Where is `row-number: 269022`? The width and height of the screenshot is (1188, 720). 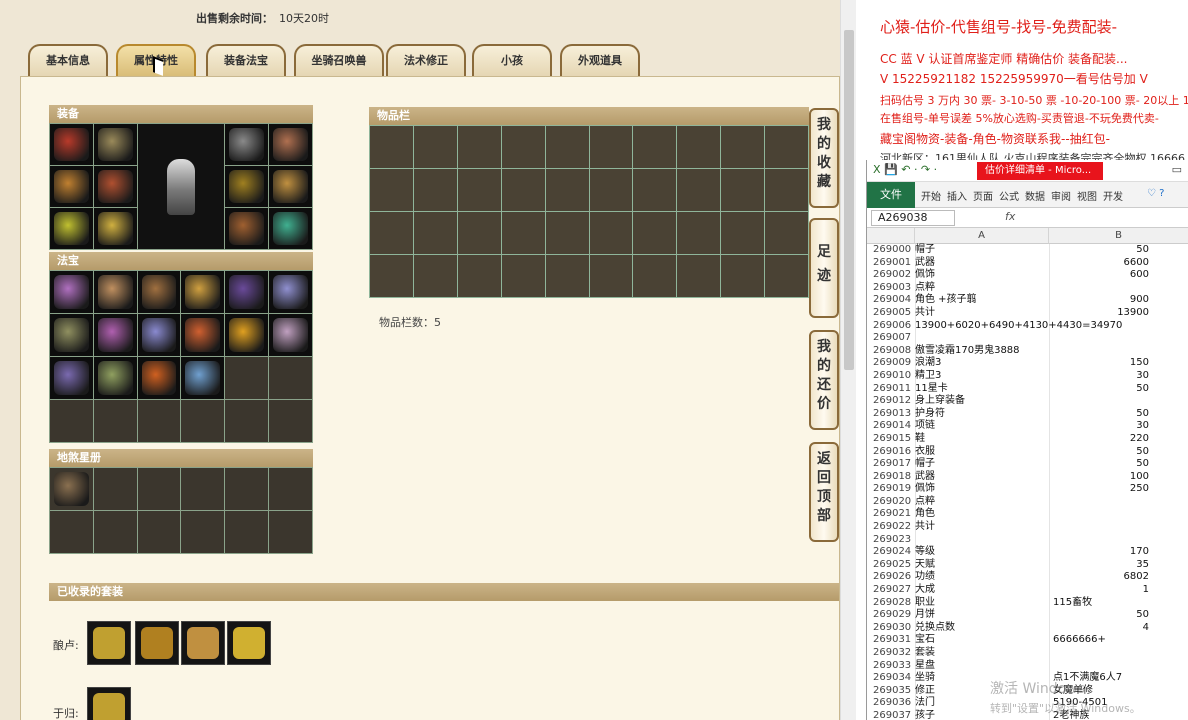 row-number: 269022 is located at coordinates (890, 527).